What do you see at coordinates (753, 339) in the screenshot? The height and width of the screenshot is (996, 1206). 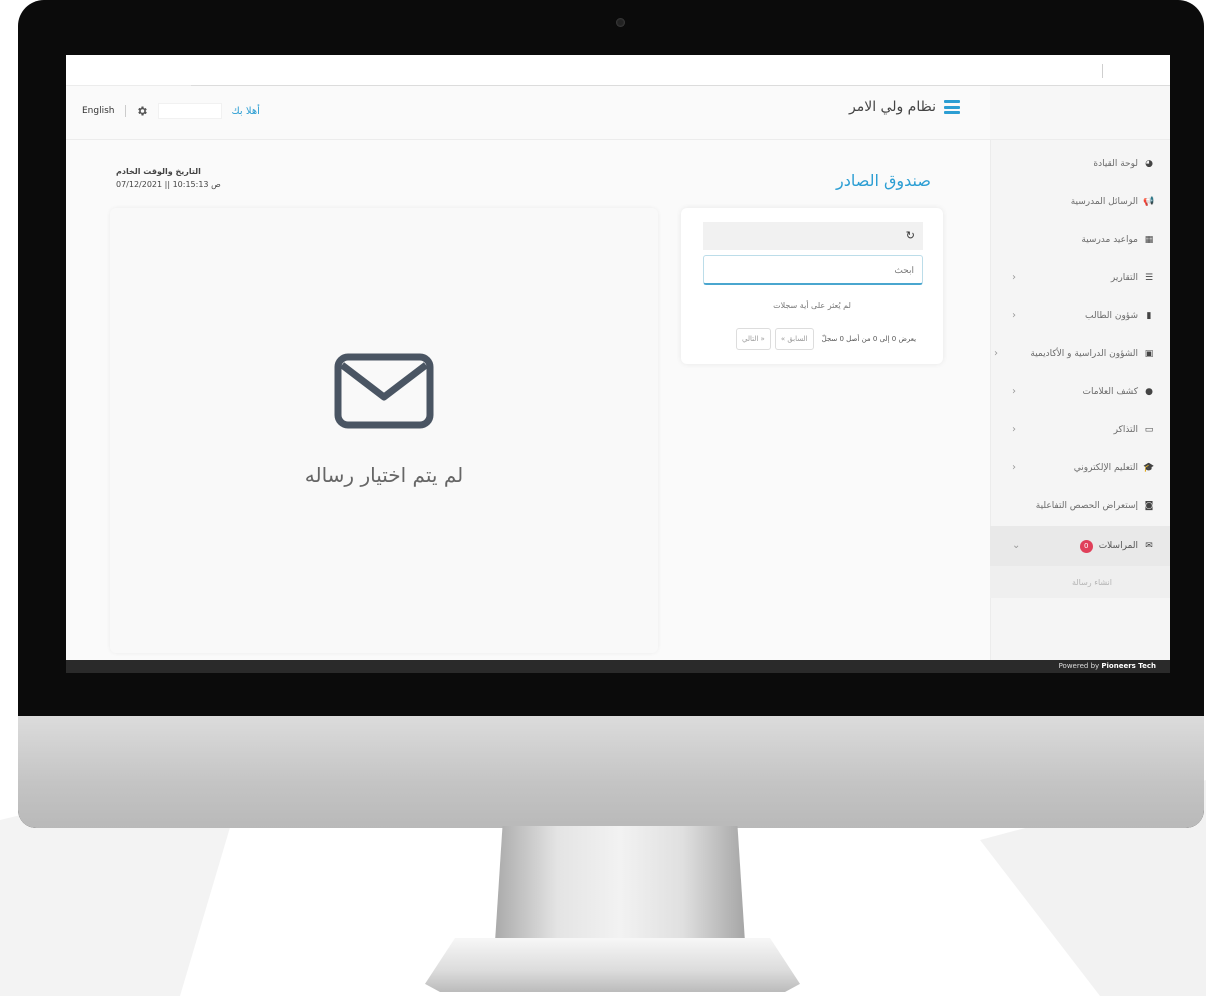 I see `next-page-button: « التالي` at bounding box center [753, 339].